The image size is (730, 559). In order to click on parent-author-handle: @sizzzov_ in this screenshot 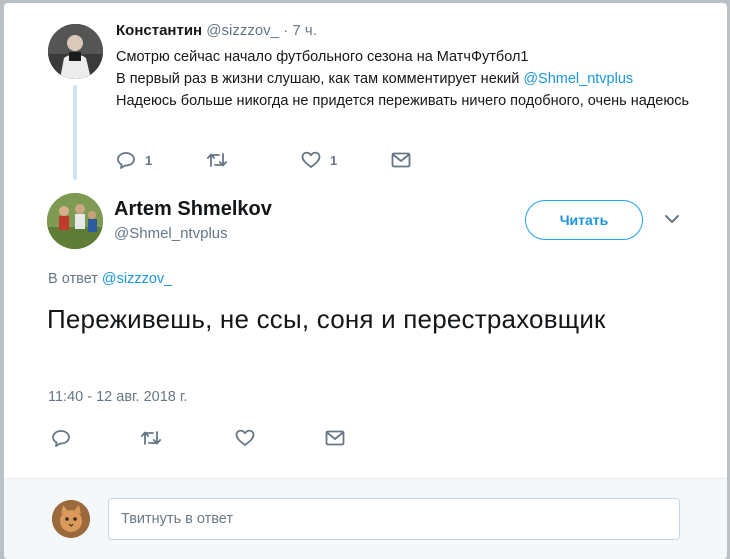, I will do `click(242, 30)`.